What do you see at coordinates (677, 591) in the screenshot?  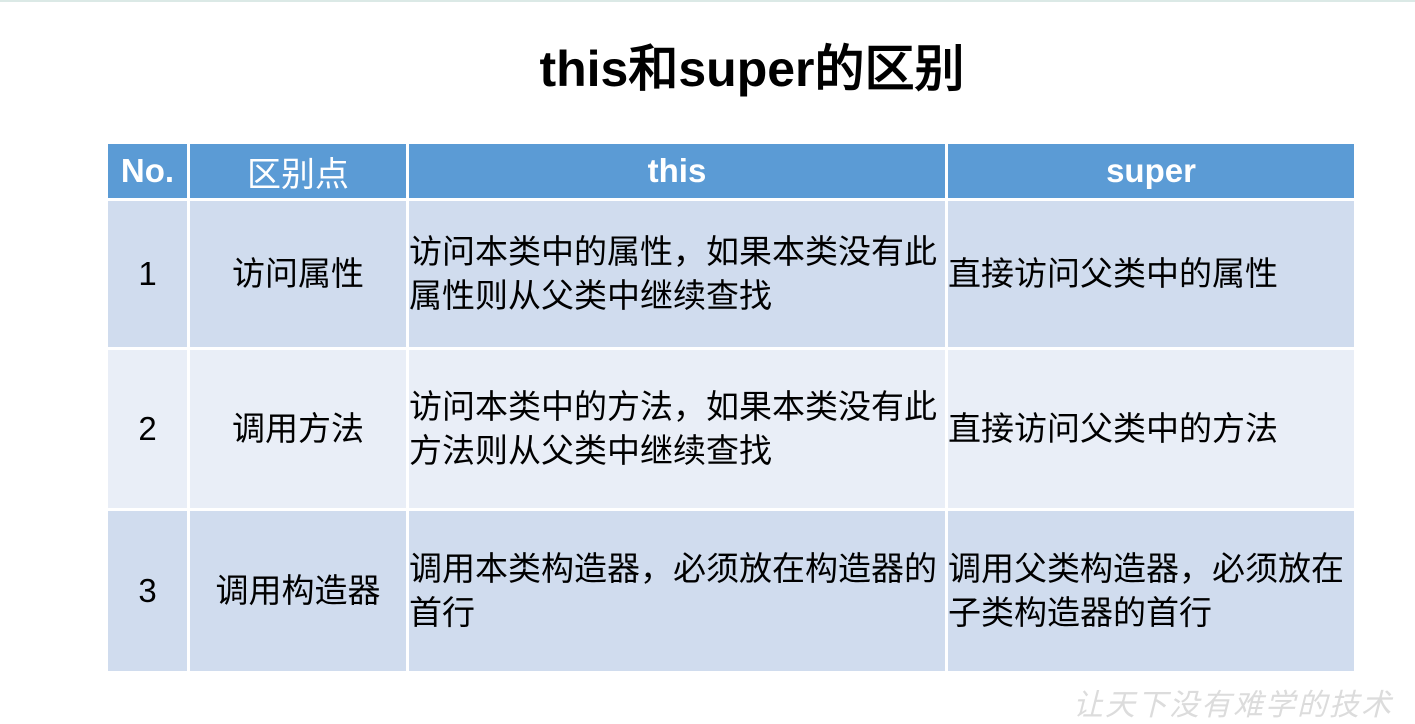 I see `cell-this: 调用本类构造器，必须放在构造器的首行` at bounding box center [677, 591].